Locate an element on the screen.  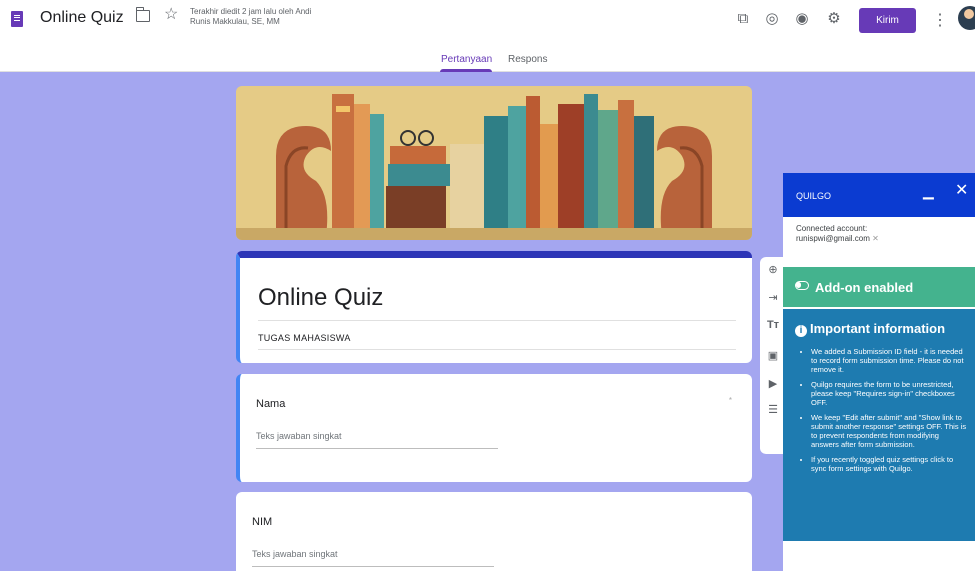
tab-responses: Respons is located at coordinates (527, 59).